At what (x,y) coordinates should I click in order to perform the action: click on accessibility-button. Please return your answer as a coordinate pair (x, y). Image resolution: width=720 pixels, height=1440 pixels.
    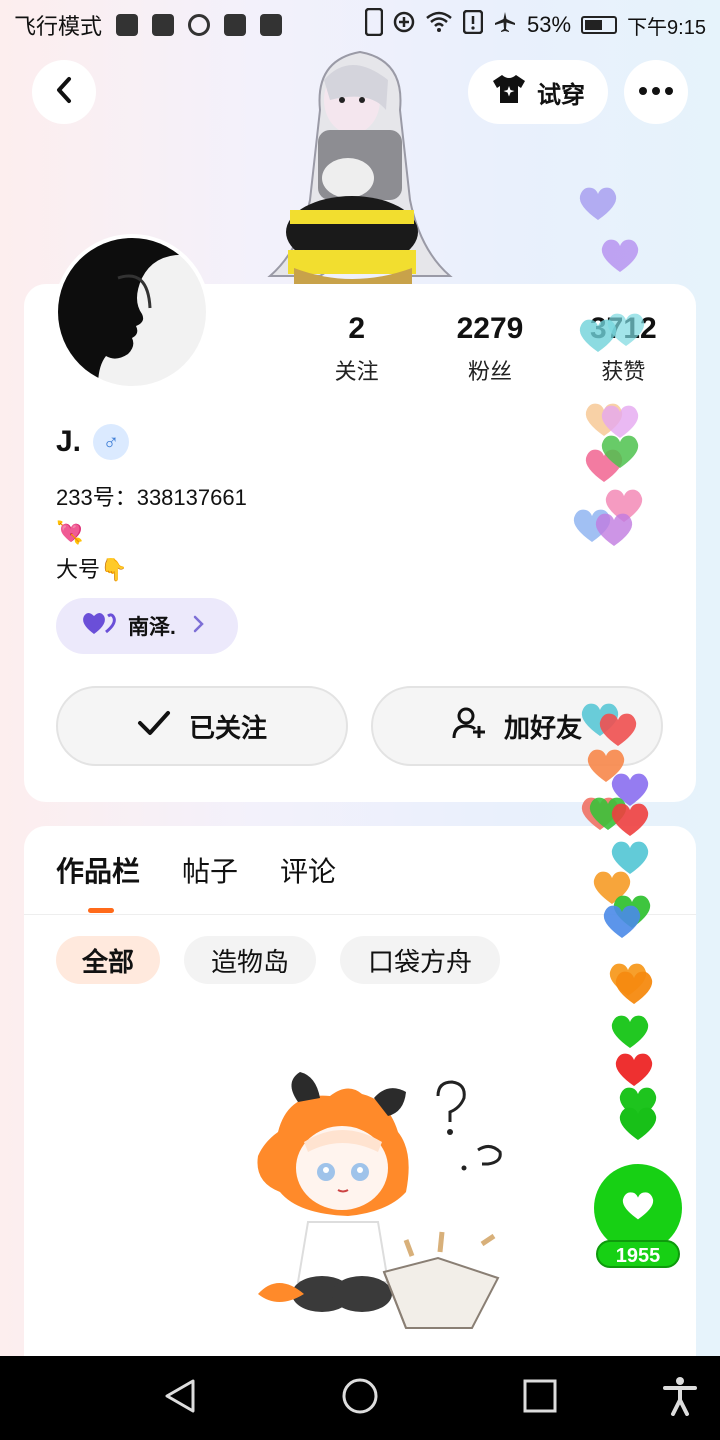
    Looking at the image, I should click on (680, 1398).